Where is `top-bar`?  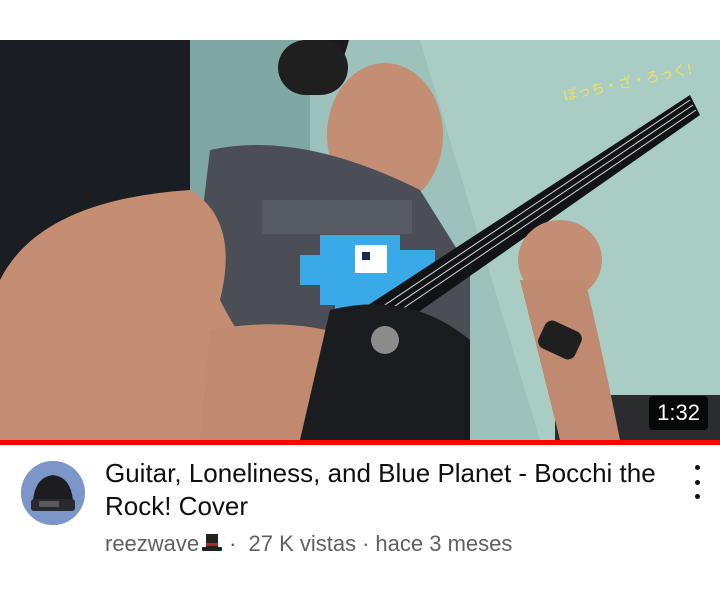 top-bar is located at coordinates (360, 20).